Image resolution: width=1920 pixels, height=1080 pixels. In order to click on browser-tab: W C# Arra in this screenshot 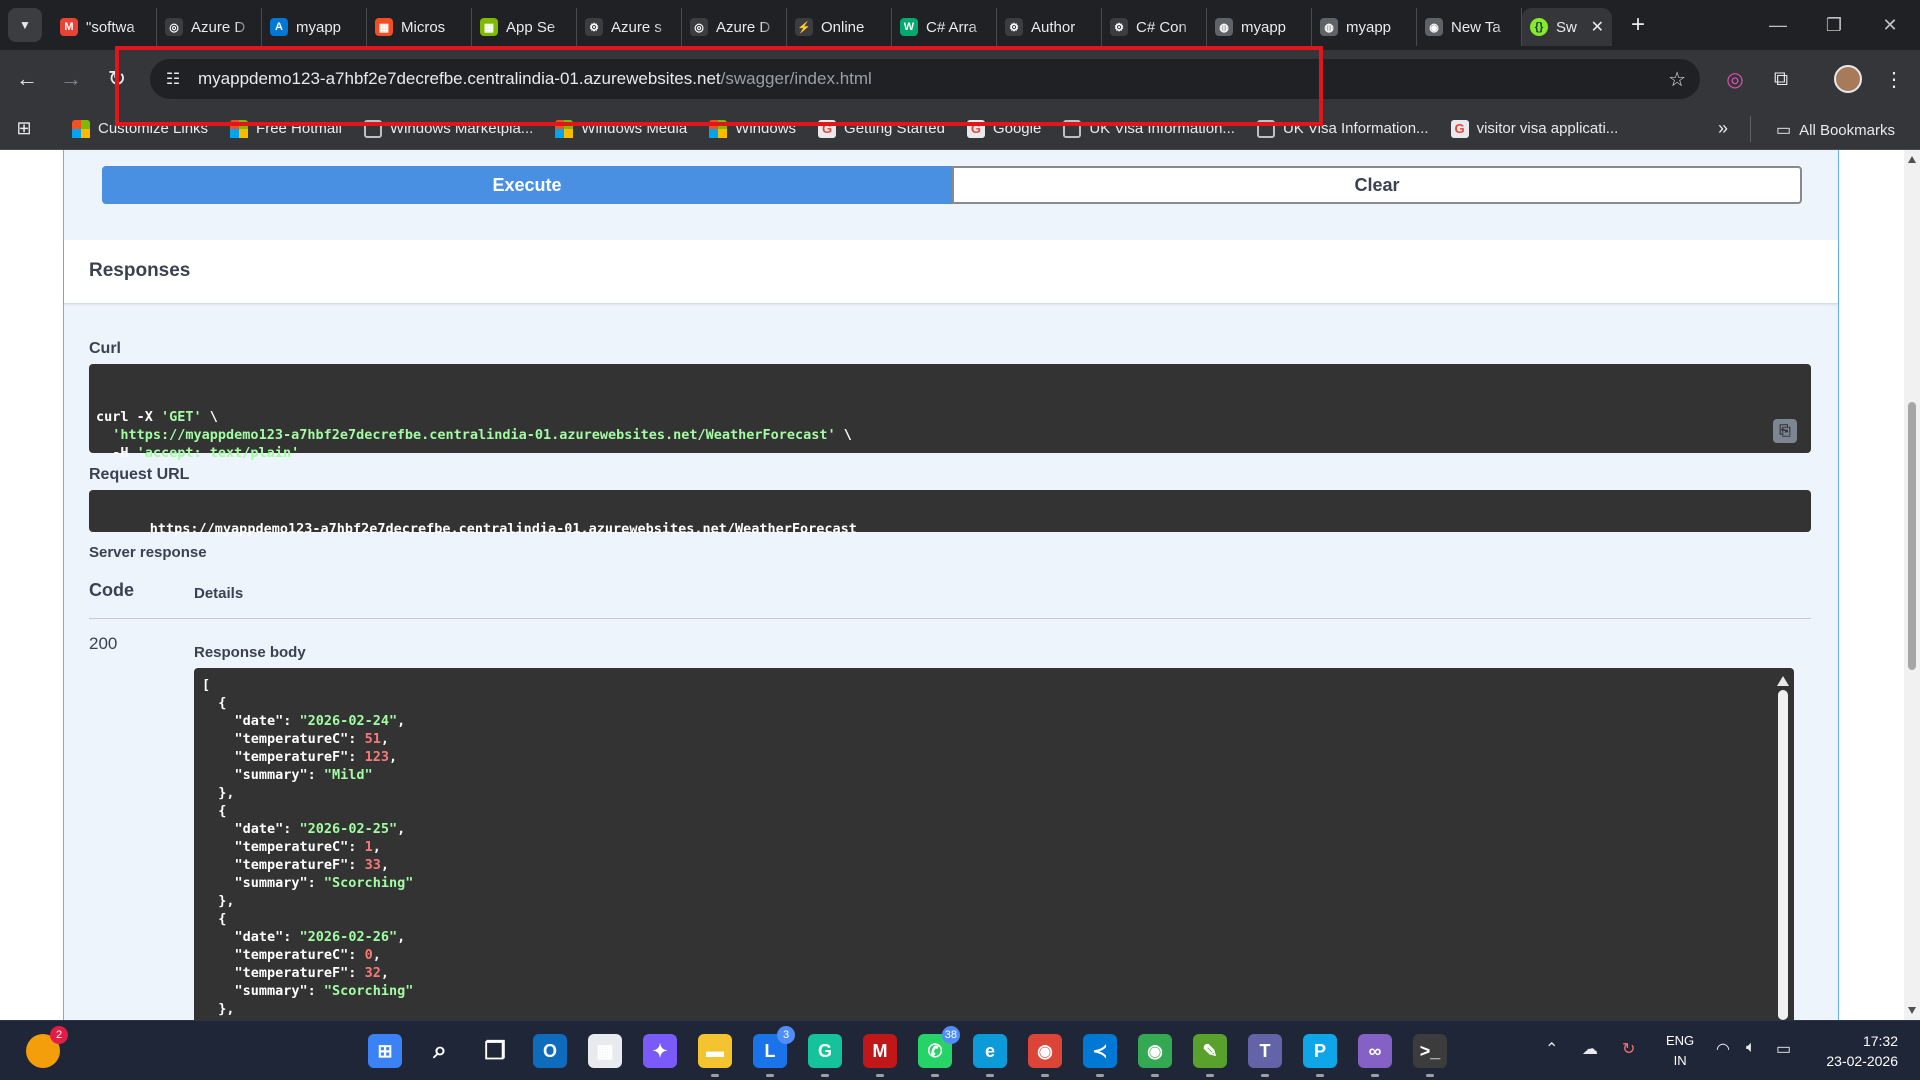, I will do `click(944, 27)`.